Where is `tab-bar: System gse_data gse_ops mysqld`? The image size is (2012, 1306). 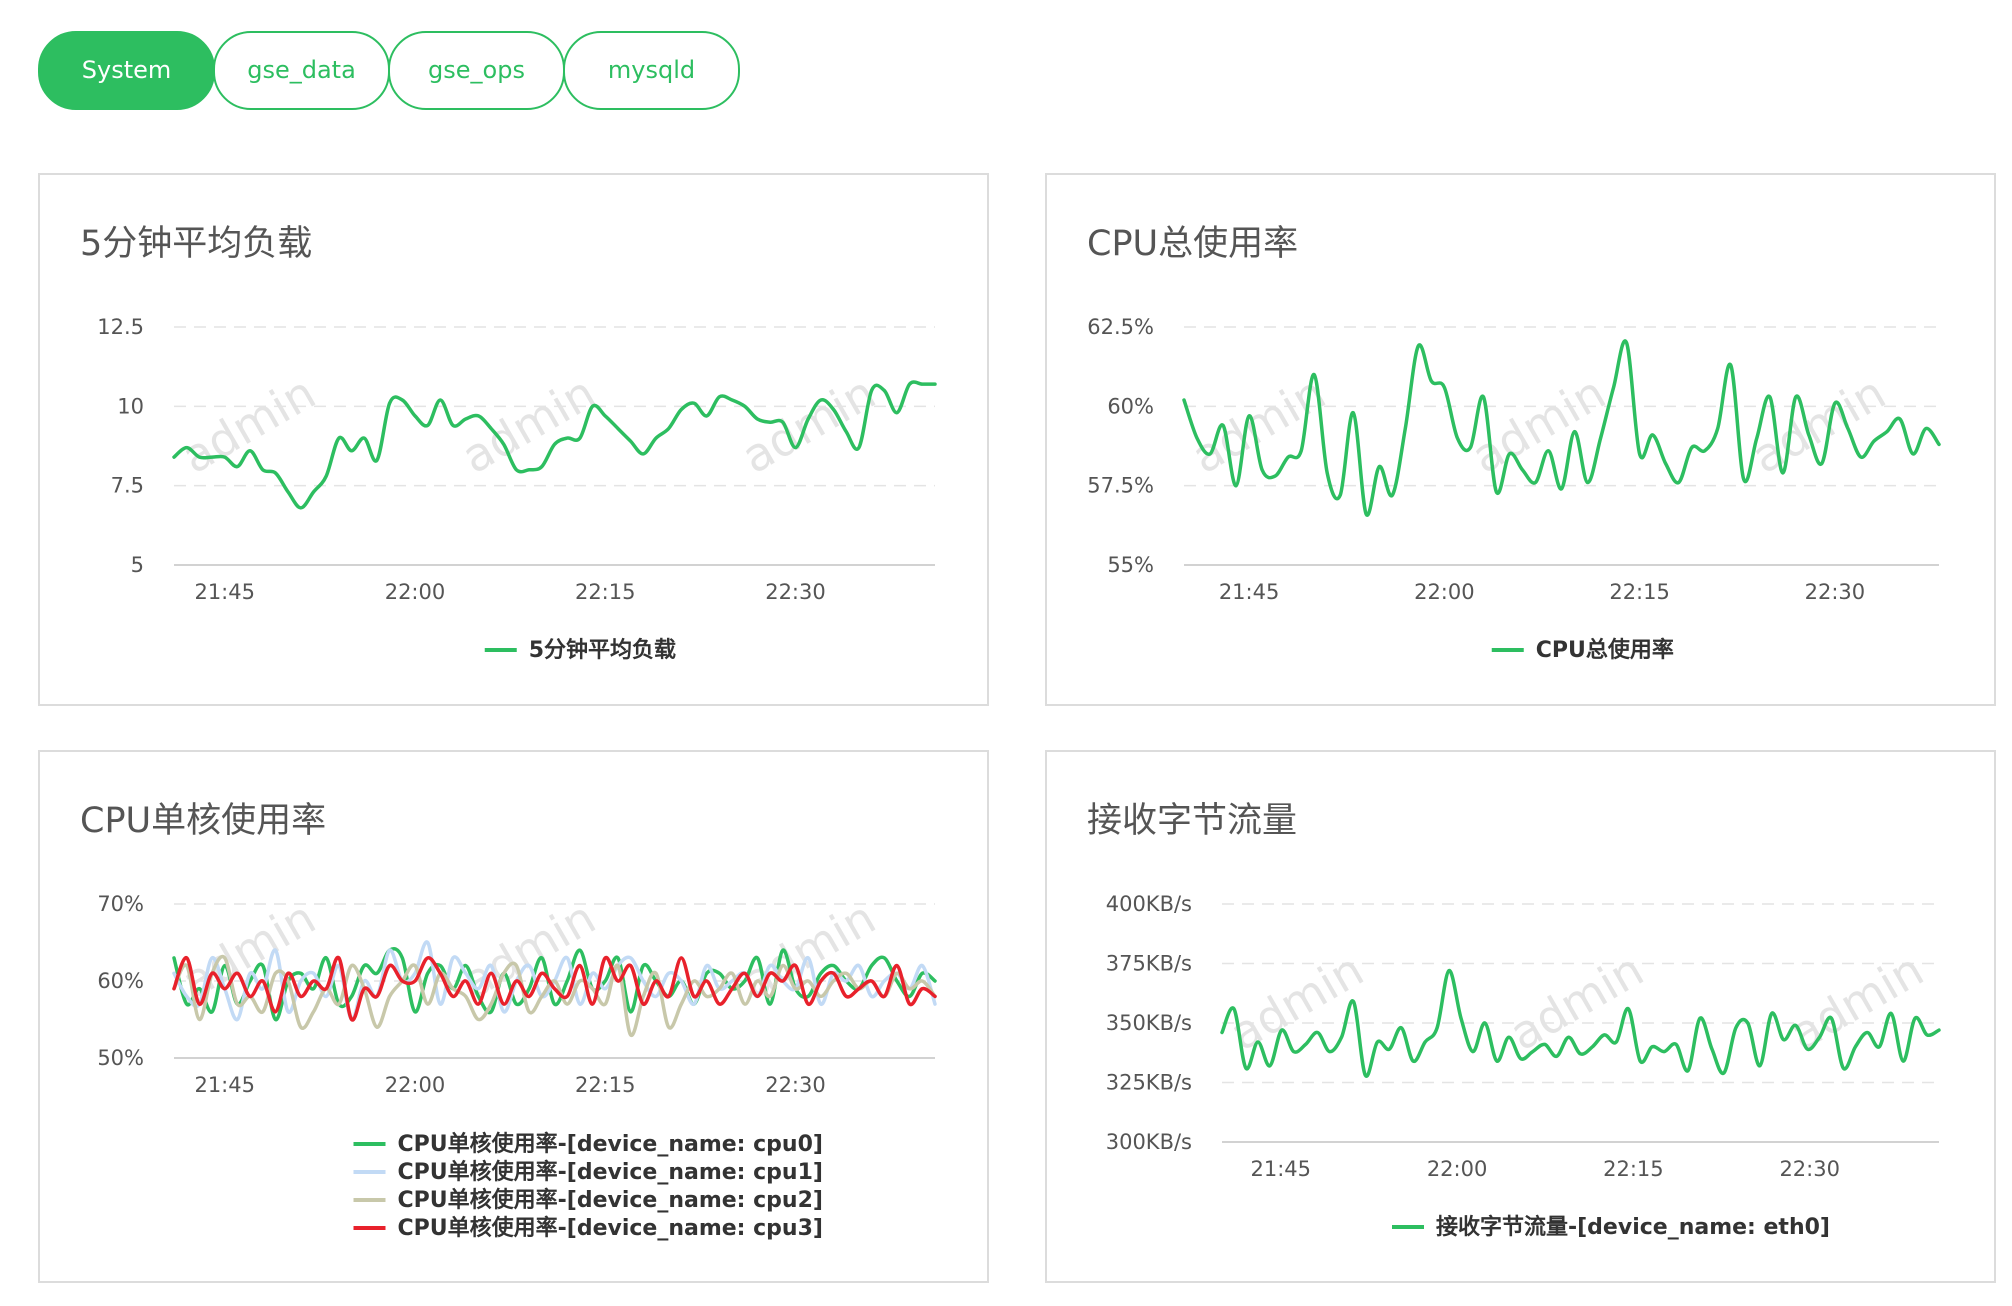 tab-bar: System gse_data gse_ops mysqld is located at coordinates (389, 70).